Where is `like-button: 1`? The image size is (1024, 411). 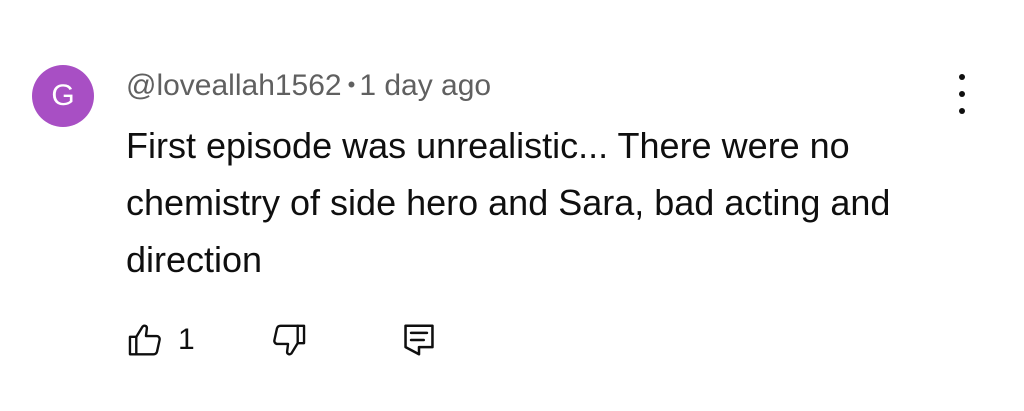 like-button: 1 is located at coordinates (160, 340).